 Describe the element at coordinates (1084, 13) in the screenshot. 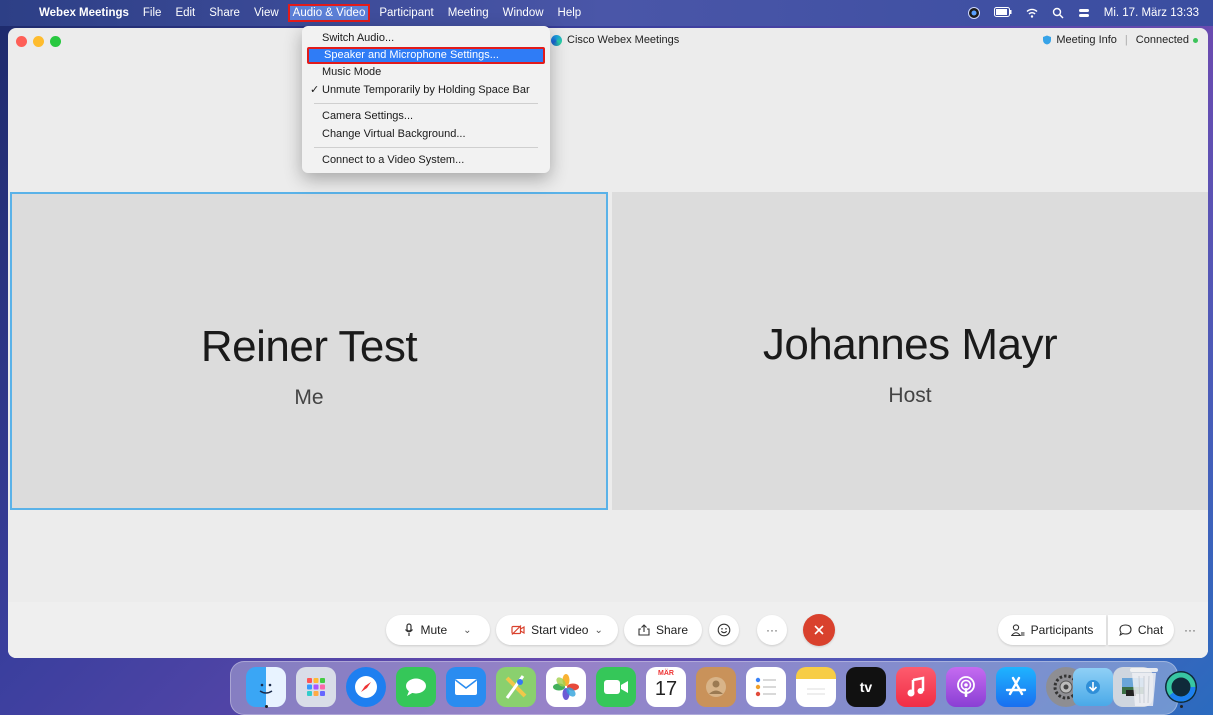

I see `control-center-icon` at that location.